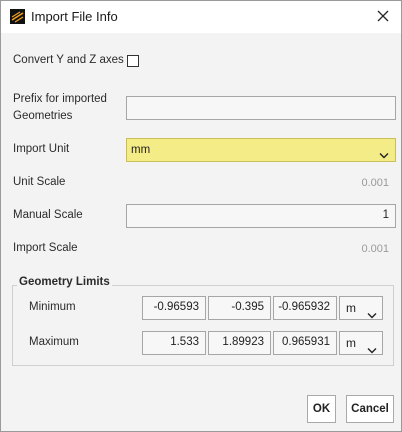  What do you see at coordinates (39, 182) in the screenshot?
I see `unit-scale-label: Unit Scale` at bounding box center [39, 182].